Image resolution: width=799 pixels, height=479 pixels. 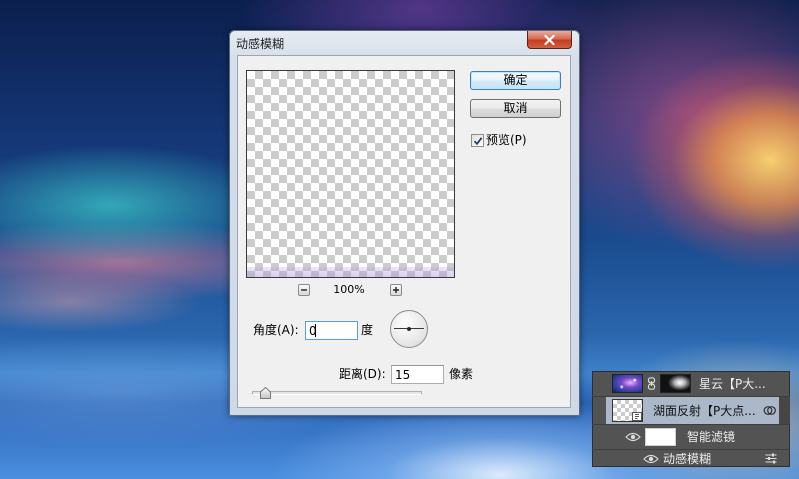 What do you see at coordinates (461, 374) in the screenshot?
I see `distance-unit: 像素` at bounding box center [461, 374].